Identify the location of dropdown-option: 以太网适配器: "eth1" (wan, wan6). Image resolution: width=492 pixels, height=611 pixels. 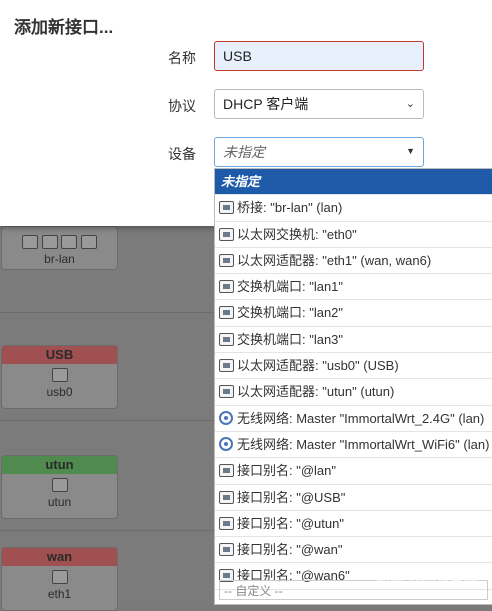
(353, 261).